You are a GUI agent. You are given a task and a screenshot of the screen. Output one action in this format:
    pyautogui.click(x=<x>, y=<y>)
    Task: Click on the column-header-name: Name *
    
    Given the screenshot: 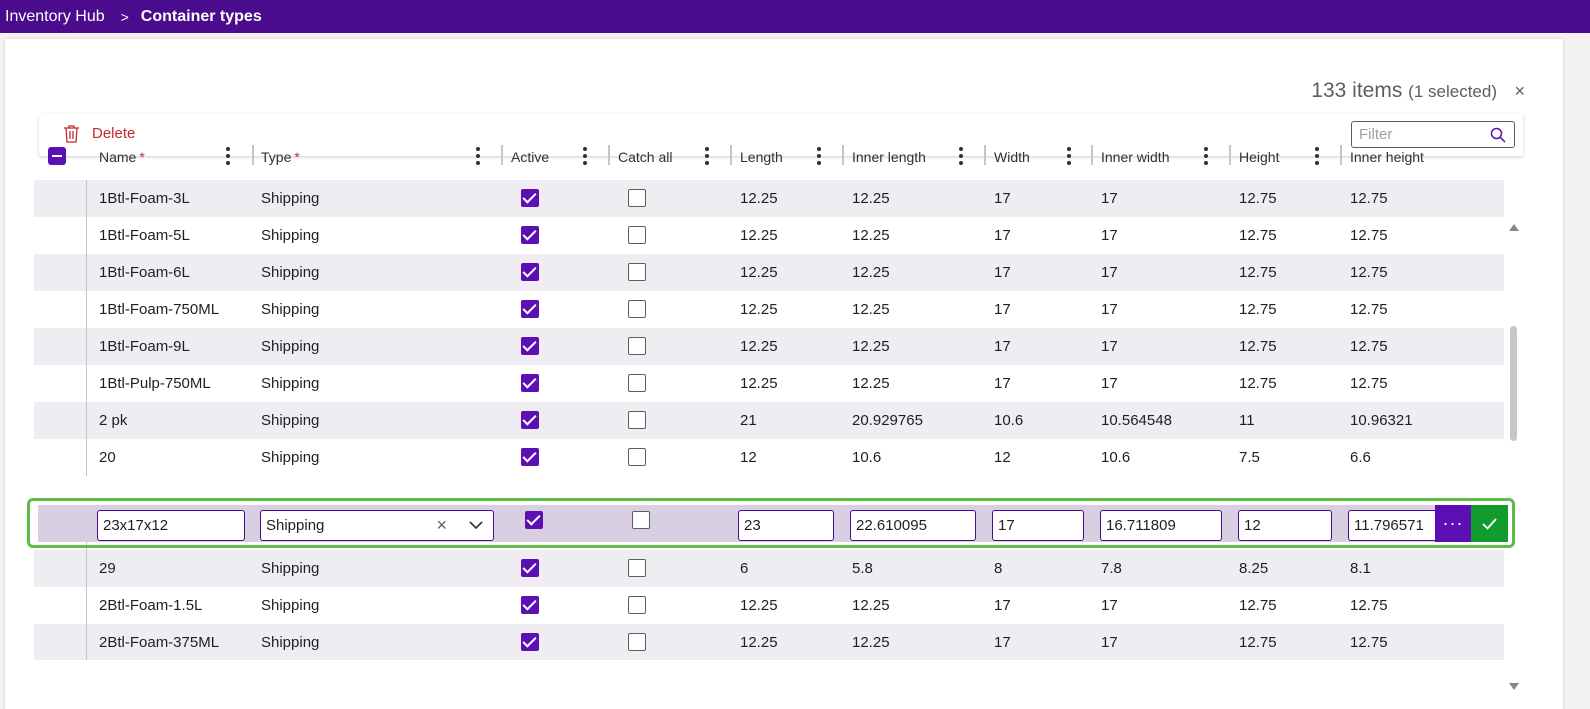 What is the action you would take?
    pyautogui.click(x=122, y=157)
    